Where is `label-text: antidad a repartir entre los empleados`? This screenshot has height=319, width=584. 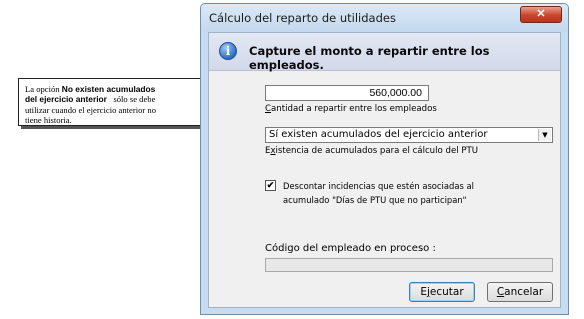
label-text: antidad a repartir entre los empleados is located at coordinates (354, 109).